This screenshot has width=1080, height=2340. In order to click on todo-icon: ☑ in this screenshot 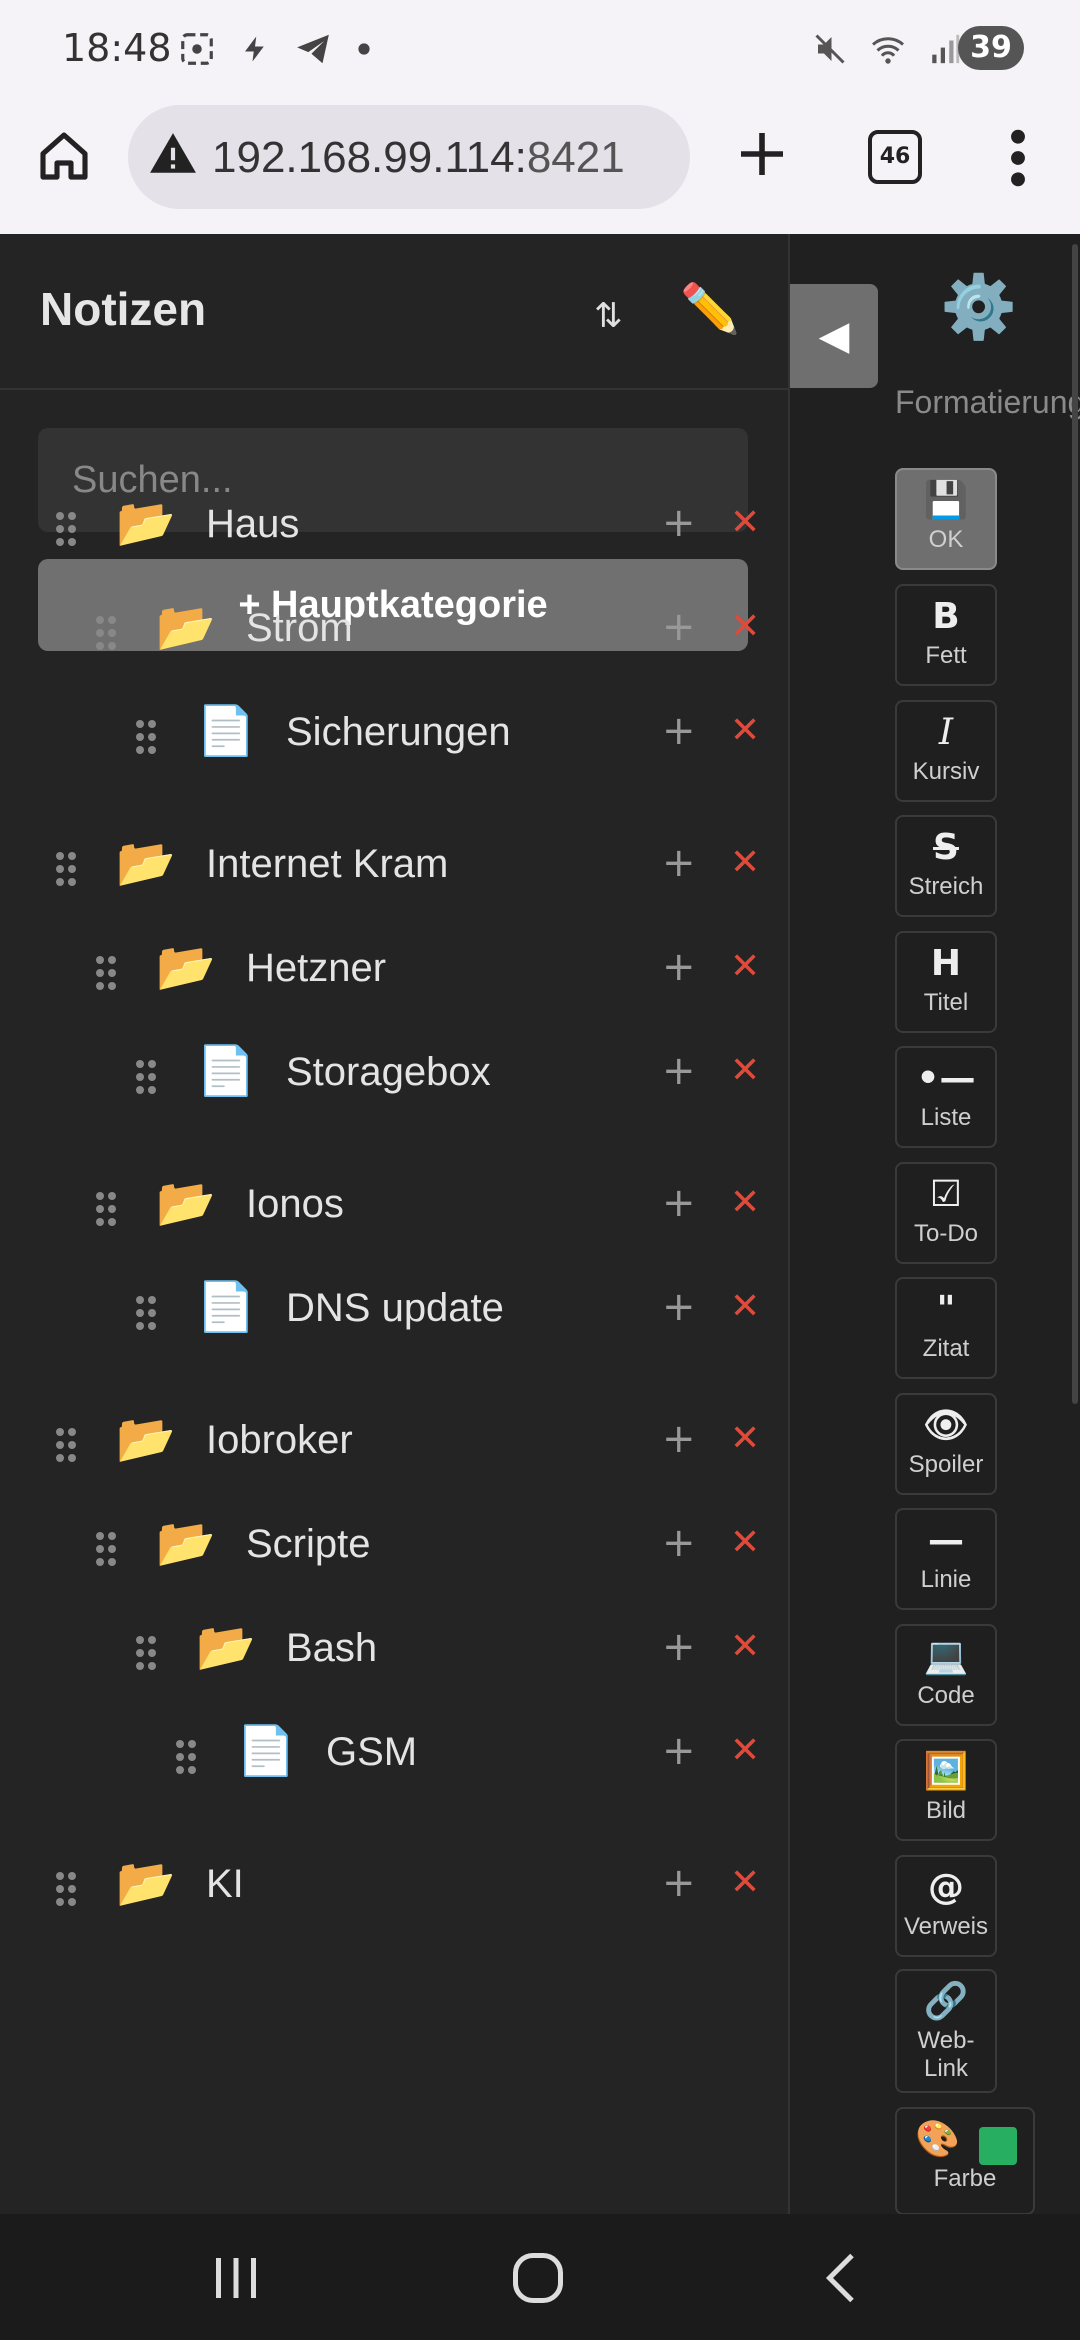, I will do `click(946, 1194)`.